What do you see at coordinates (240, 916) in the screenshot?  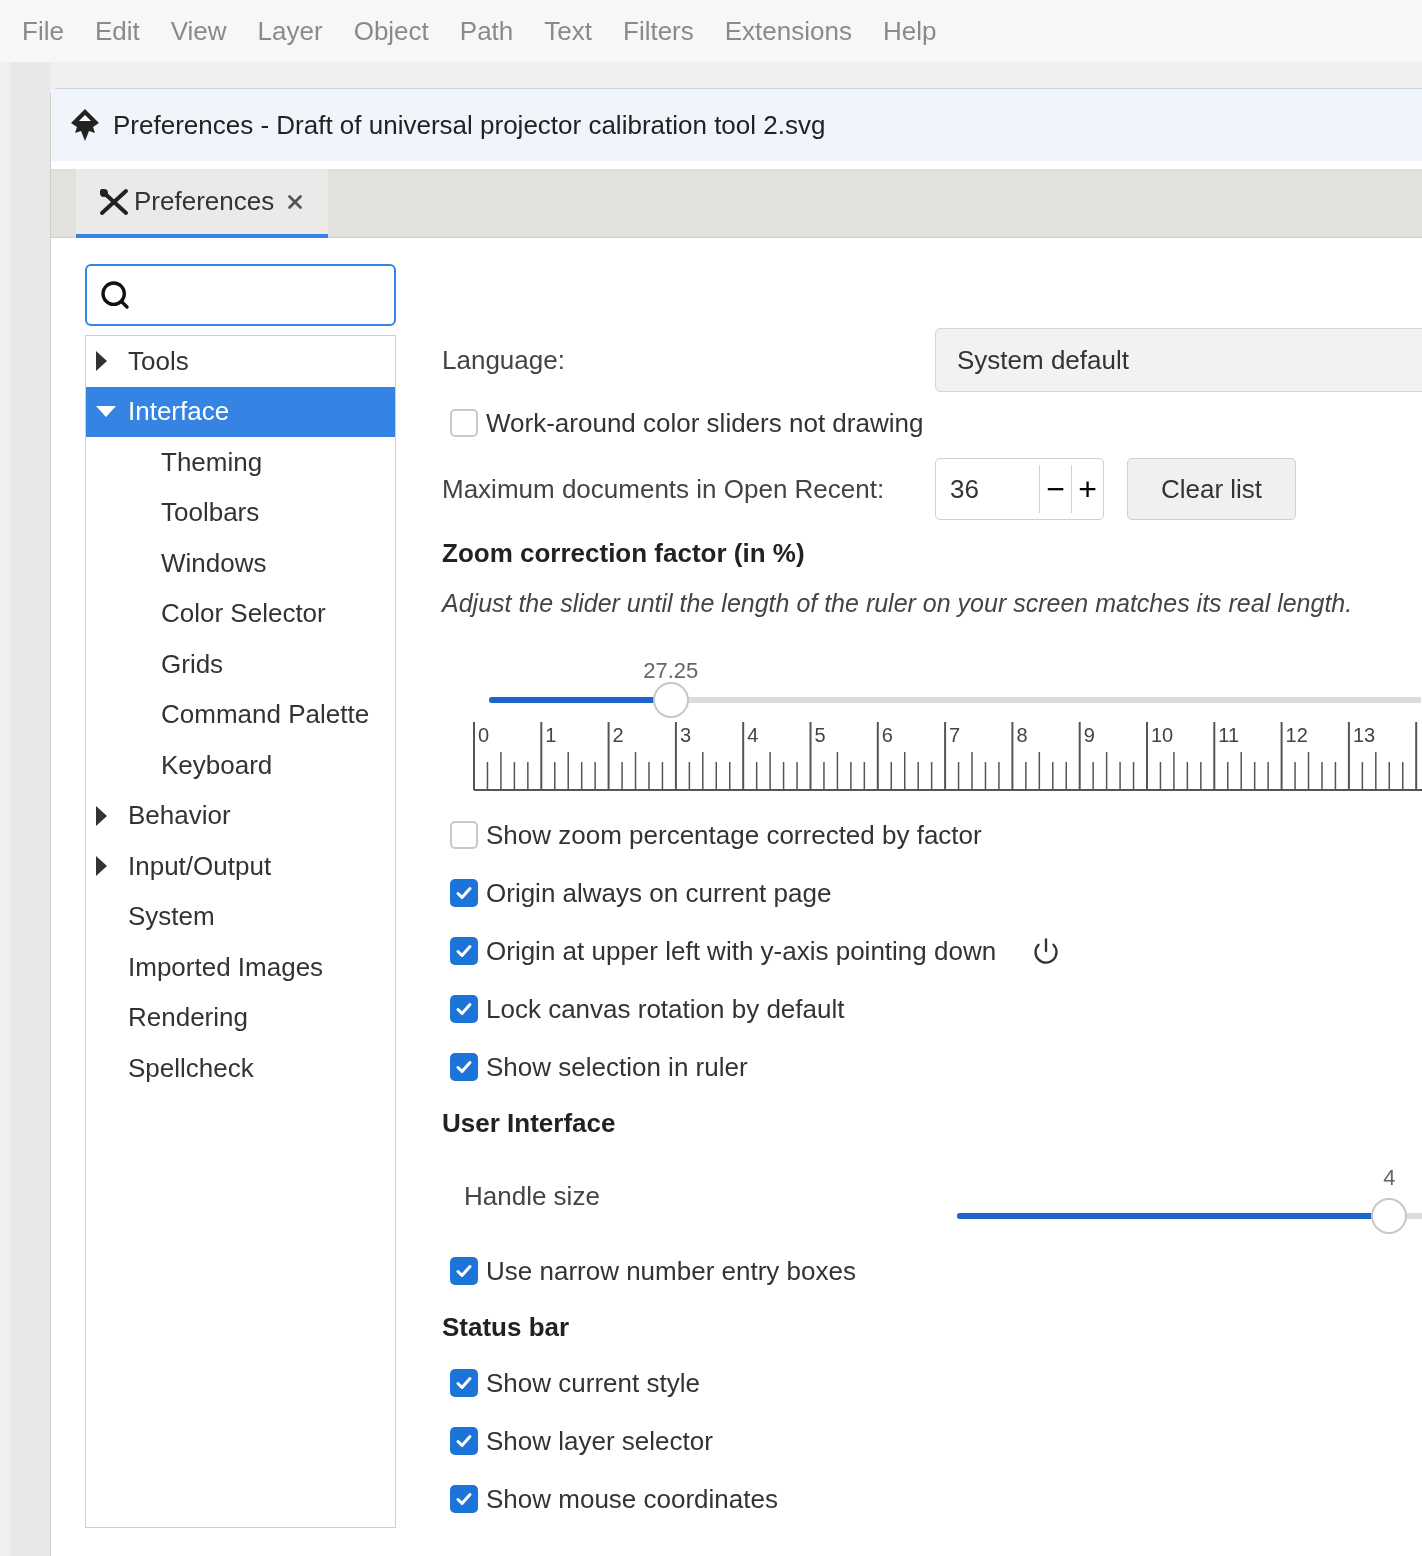 I see `tree-item: System` at bounding box center [240, 916].